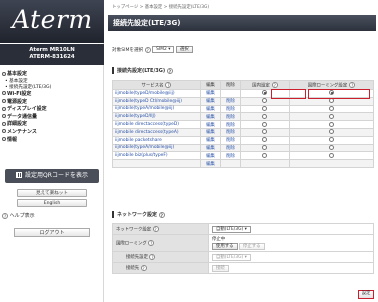 The width and height of the screenshot is (378, 302). I want to click on english-button: English, so click(52, 203).